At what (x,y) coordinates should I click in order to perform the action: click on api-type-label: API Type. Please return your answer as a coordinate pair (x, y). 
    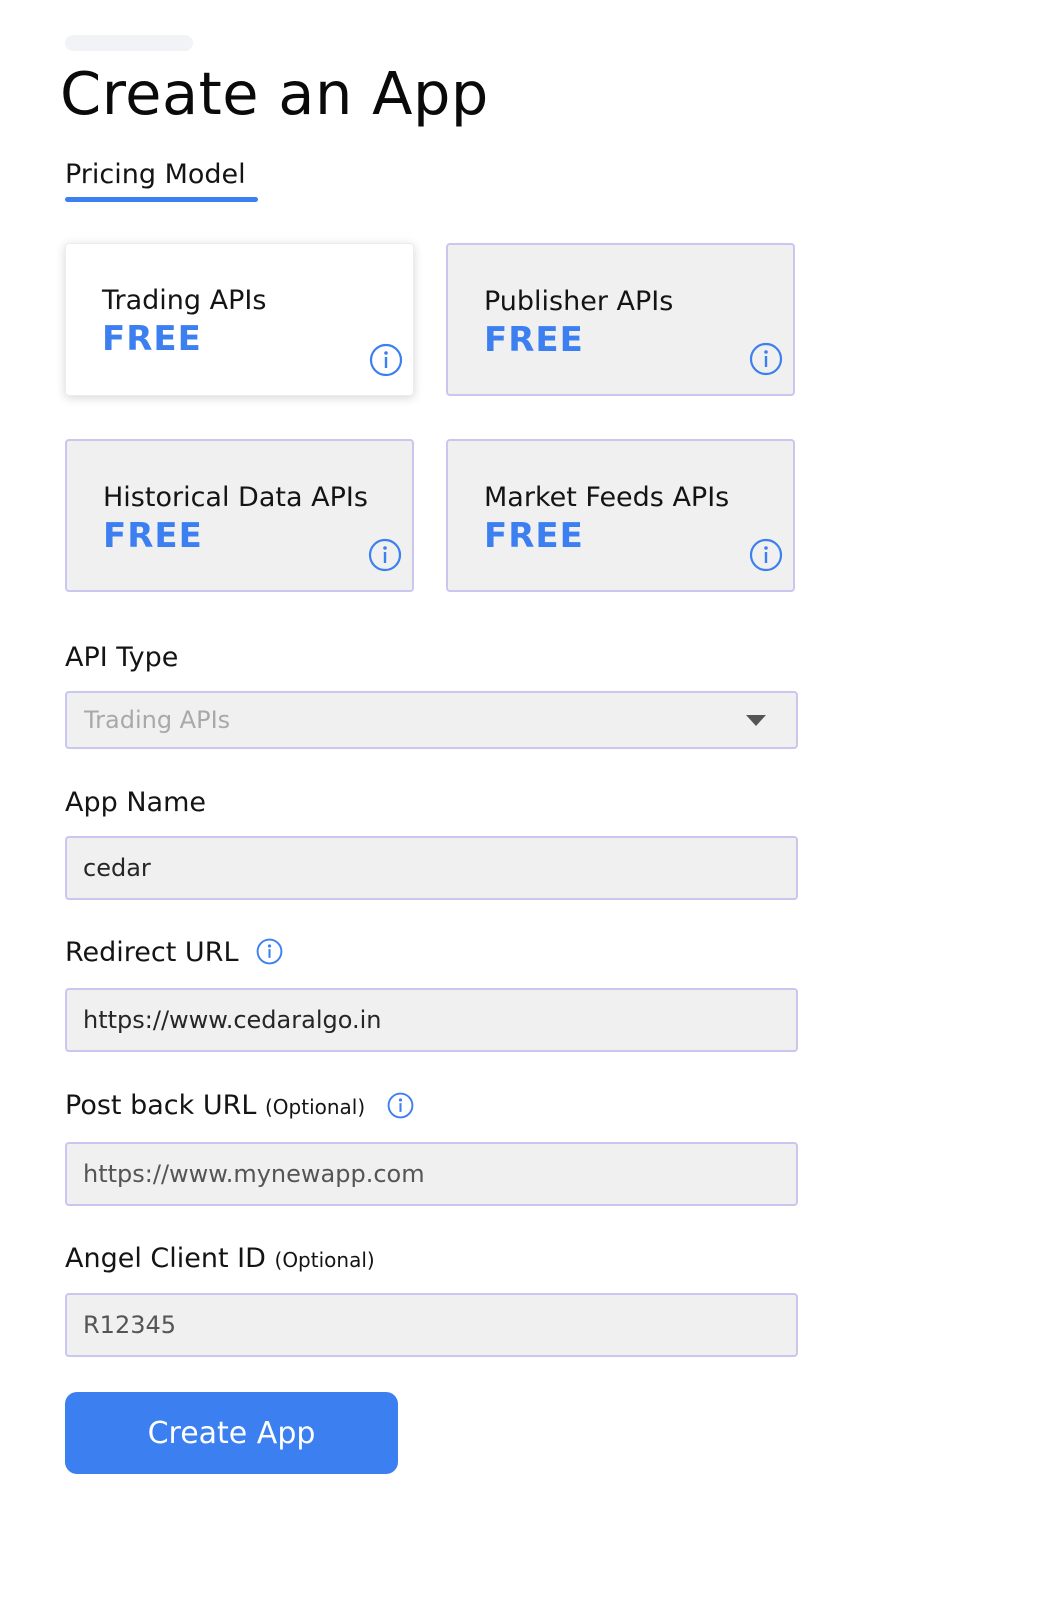
    Looking at the image, I should click on (122, 657).